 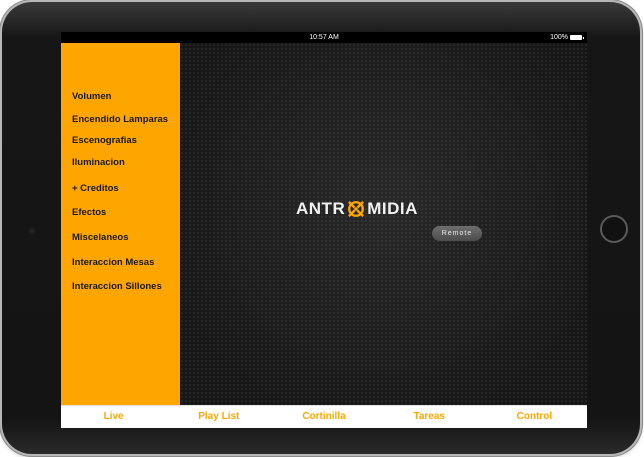 I want to click on front-camera, so click(x=32, y=231).